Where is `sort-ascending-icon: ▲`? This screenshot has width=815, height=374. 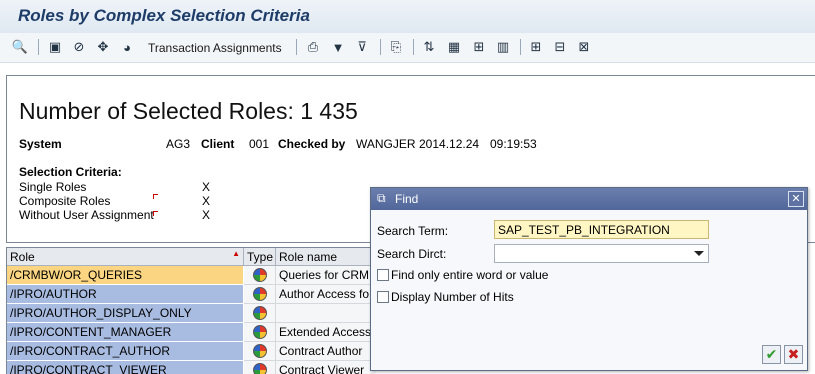
sort-ascending-icon: ▲ is located at coordinates (236, 253).